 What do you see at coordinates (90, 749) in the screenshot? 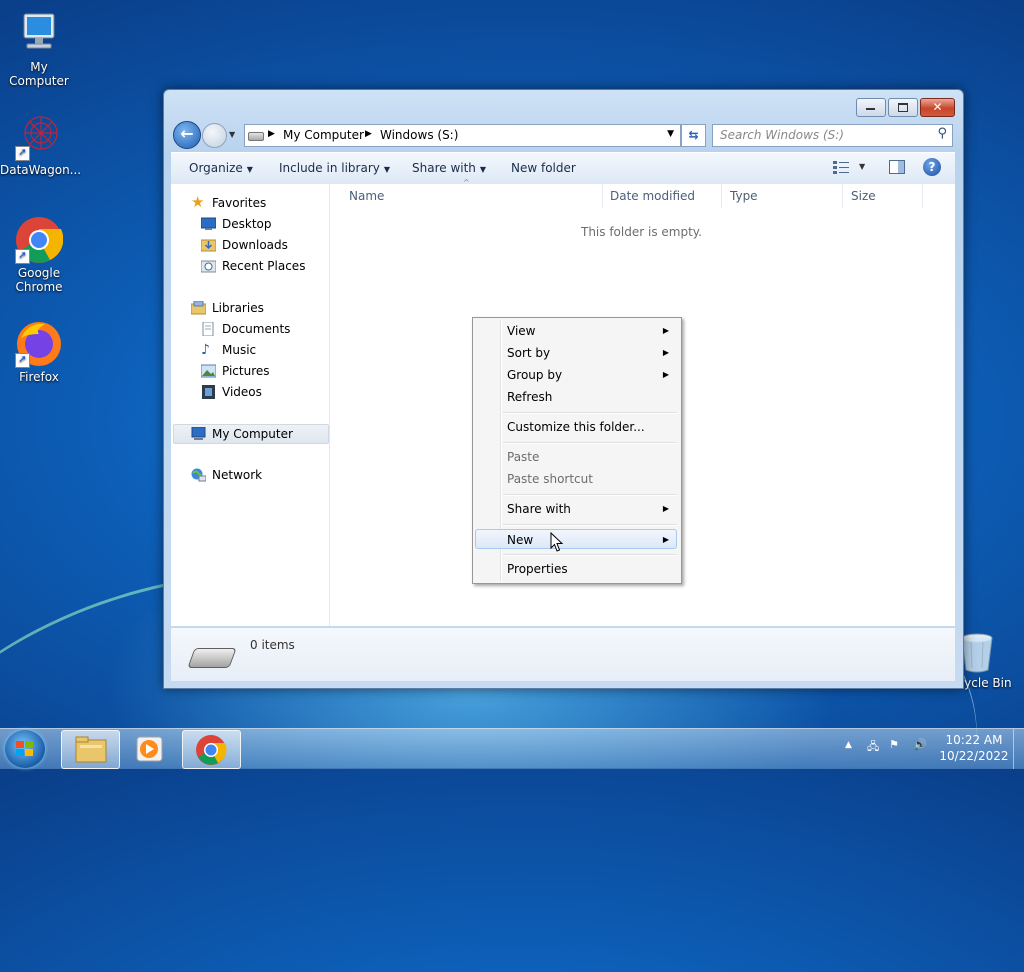
I see `taskbar-explorer-button` at bounding box center [90, 749].